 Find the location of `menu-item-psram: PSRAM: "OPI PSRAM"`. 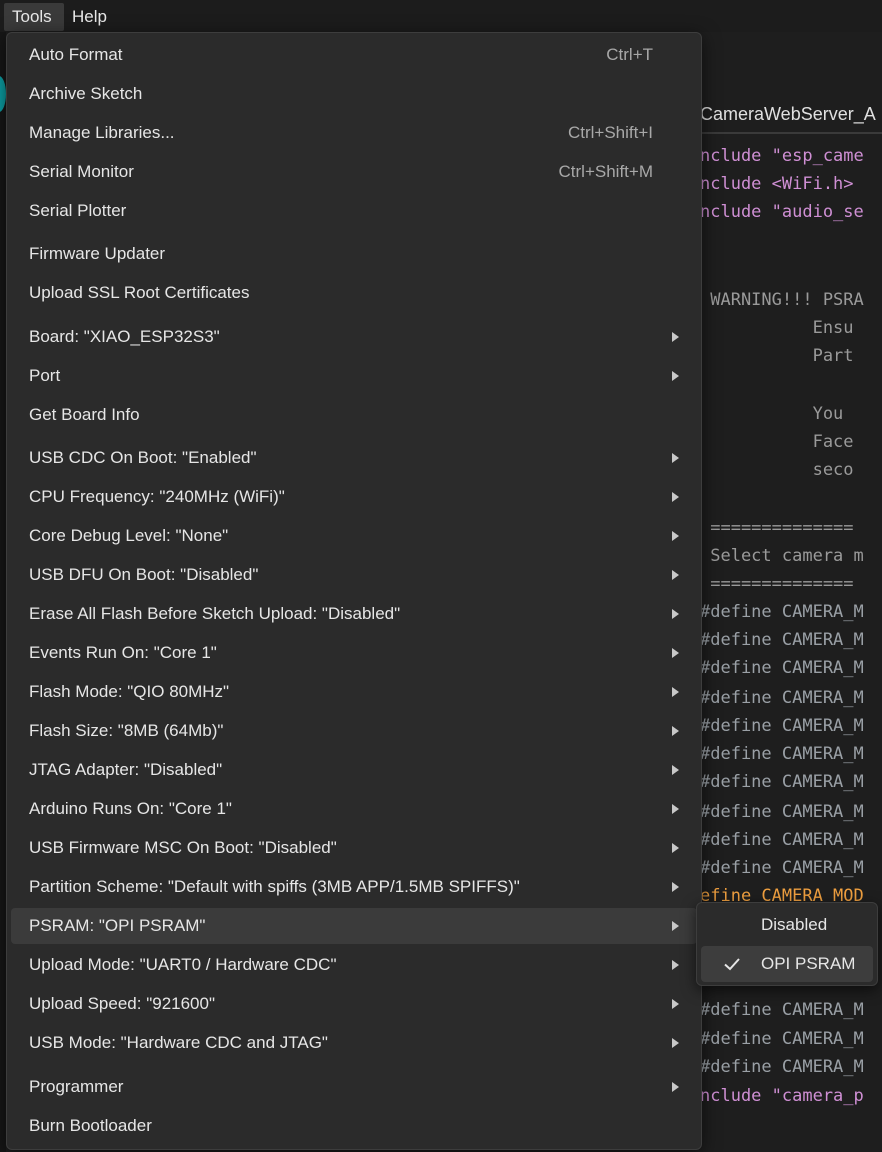

menu-item-psram: PSRAM: "OPI PSRAM" is located at coordinates (354, 926).